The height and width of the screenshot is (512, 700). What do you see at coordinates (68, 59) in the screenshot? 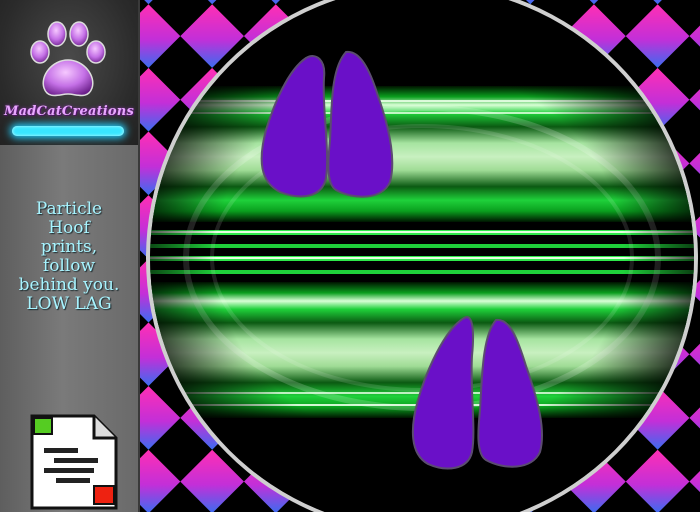
I see `paw-print-icon` at bounding box center [68, 59].